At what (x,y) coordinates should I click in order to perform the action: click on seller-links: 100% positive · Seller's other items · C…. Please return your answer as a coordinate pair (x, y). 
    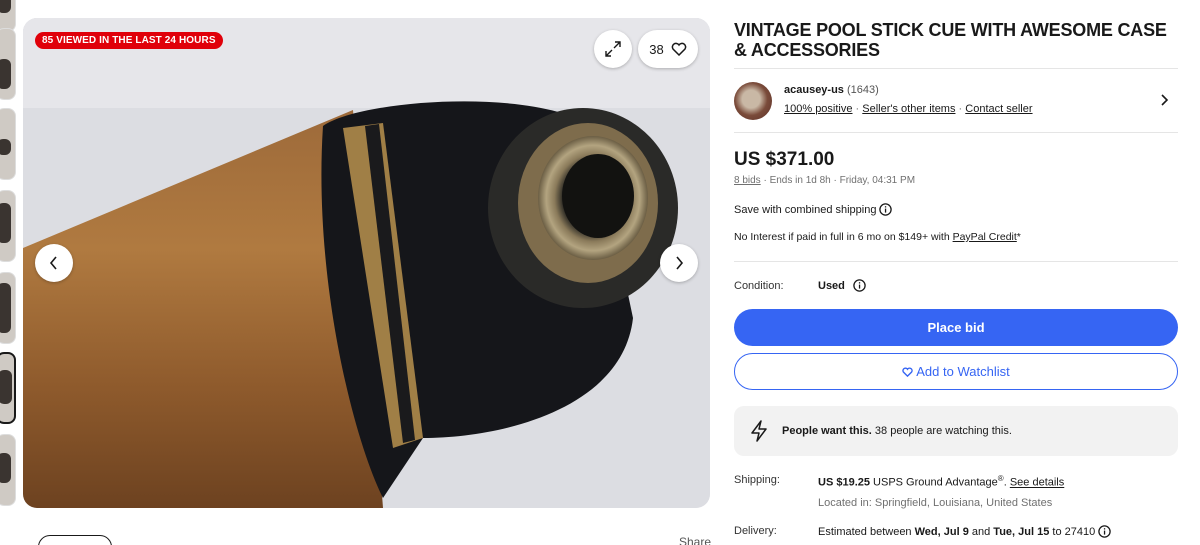
    Looking at the image, I should click on (908, 109).